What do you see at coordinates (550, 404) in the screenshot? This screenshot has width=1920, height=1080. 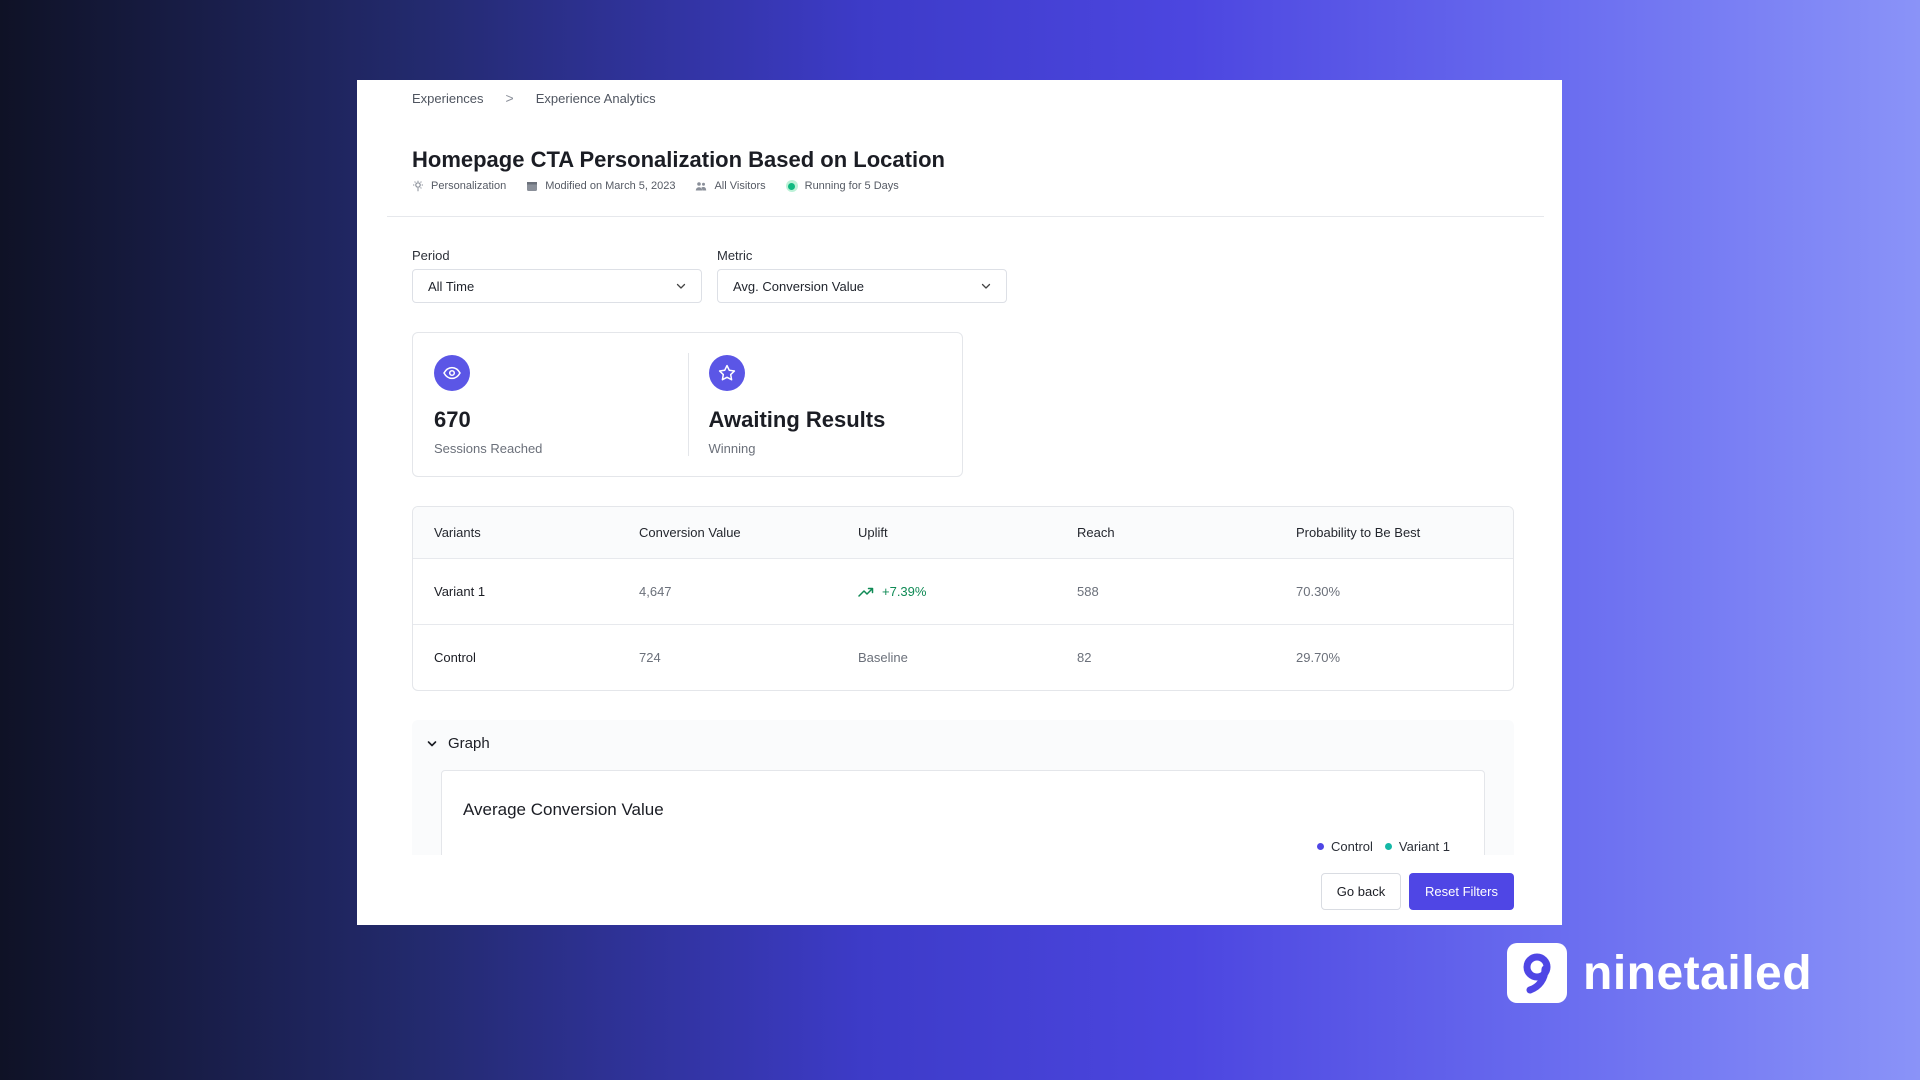 I see `stat-card-sessions: 670 Sessions Reached` at bounding box center [550, 404].